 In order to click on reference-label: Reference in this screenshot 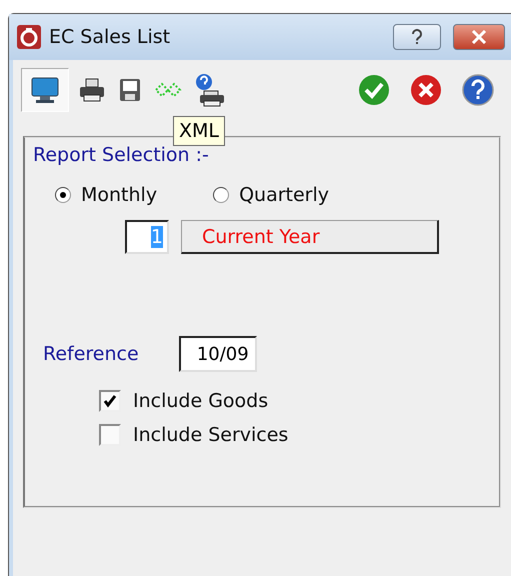, I will do `click(91, 354)`.